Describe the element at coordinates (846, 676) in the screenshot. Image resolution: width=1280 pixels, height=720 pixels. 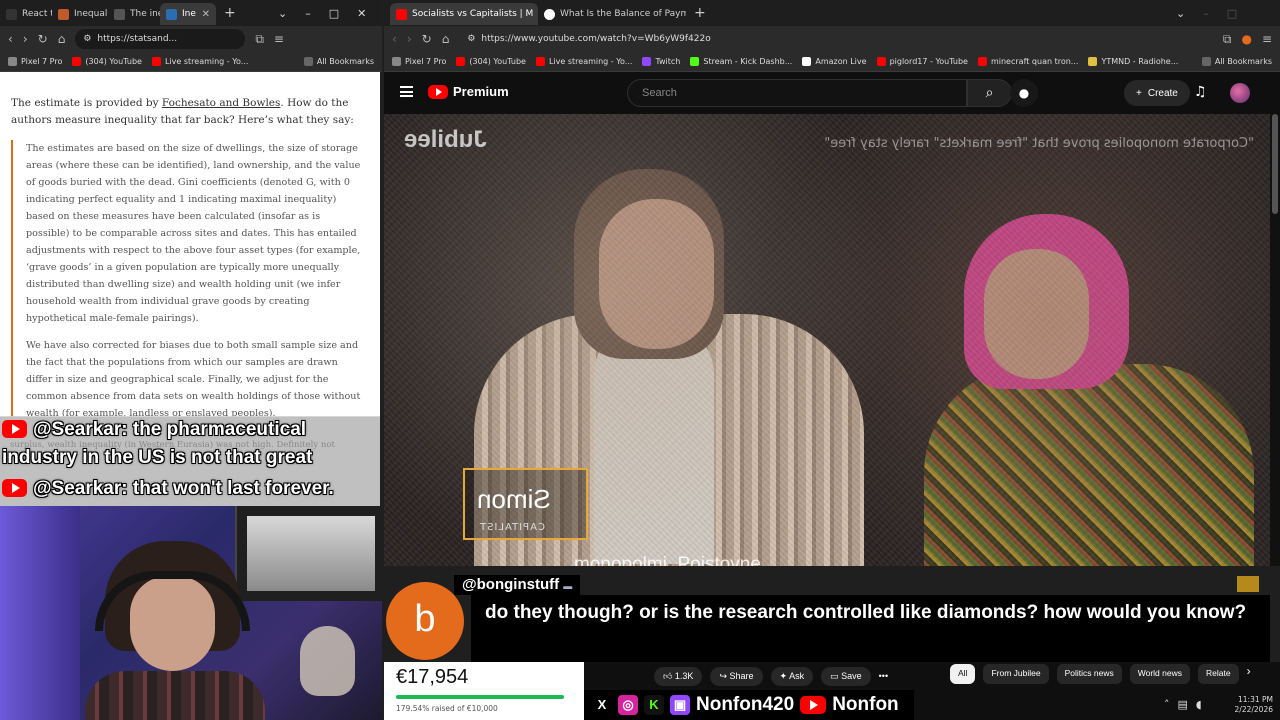
I see `save-button: ▭ Save` at that location.